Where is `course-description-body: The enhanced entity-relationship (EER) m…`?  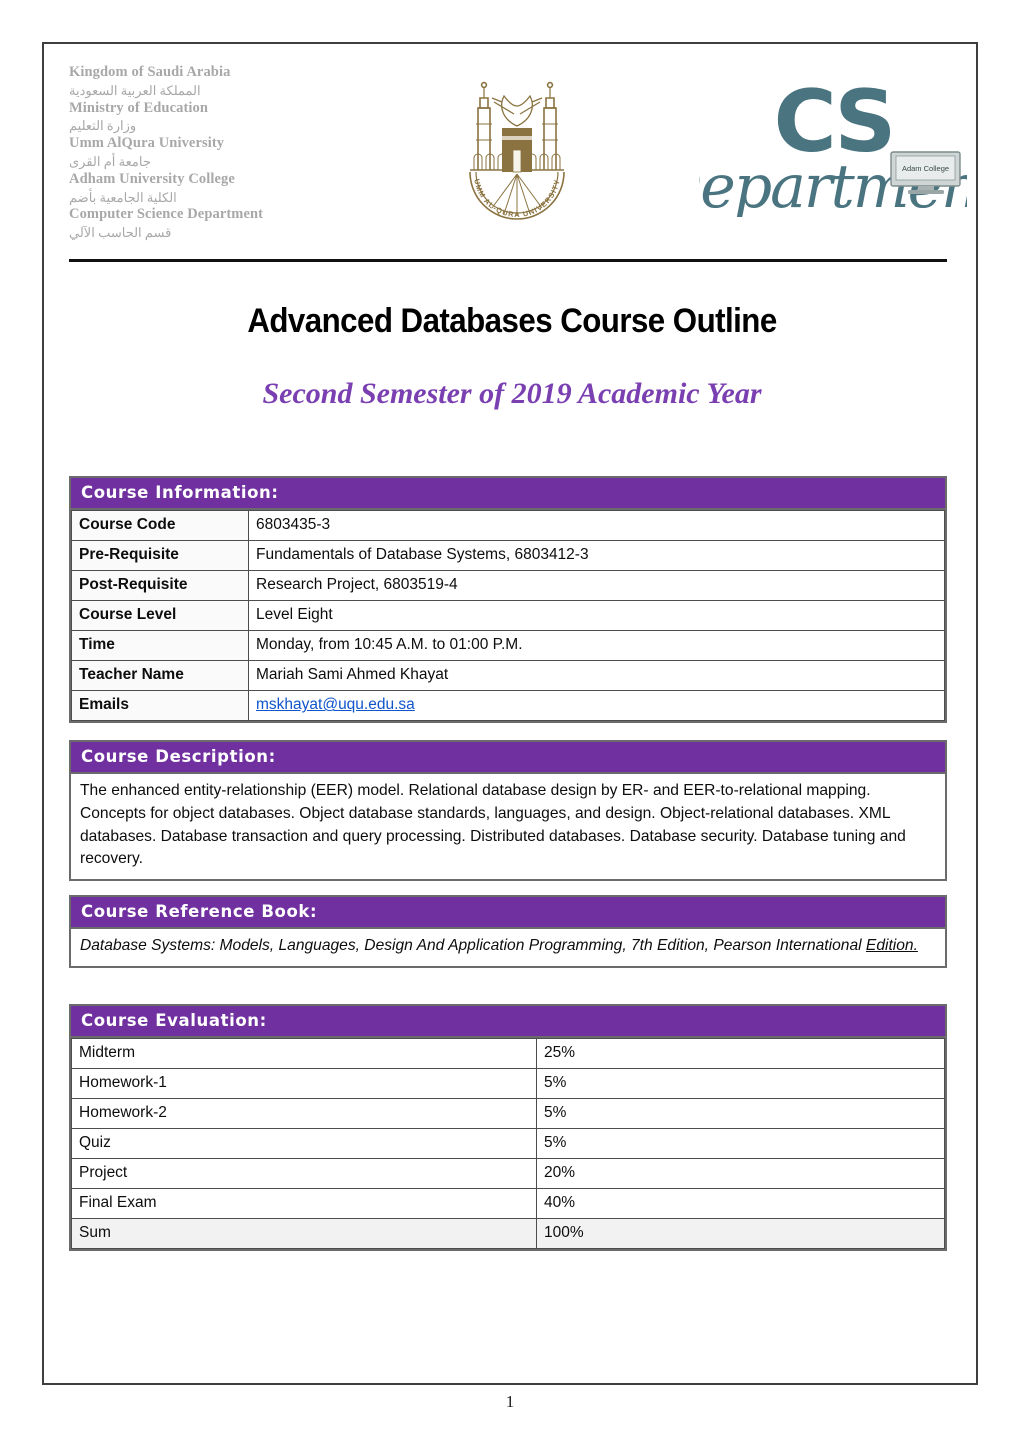 course-description-body: The enhanced entity-relationship (EER) m… is located at coordinates (493, 825).